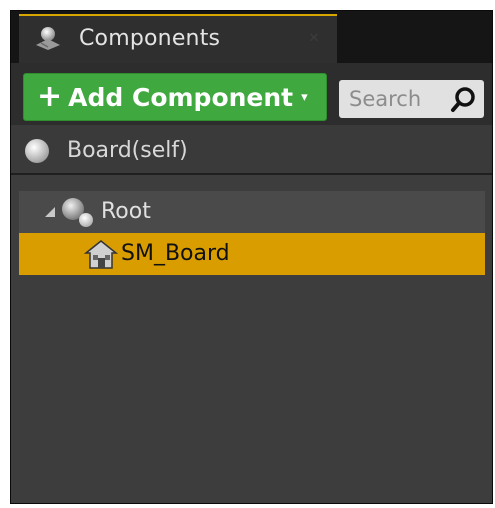 The image size is (495, 508). Describe the element at coordinates (126, 211) in the screenshot. I see `tree-item-label: Root` at that location.